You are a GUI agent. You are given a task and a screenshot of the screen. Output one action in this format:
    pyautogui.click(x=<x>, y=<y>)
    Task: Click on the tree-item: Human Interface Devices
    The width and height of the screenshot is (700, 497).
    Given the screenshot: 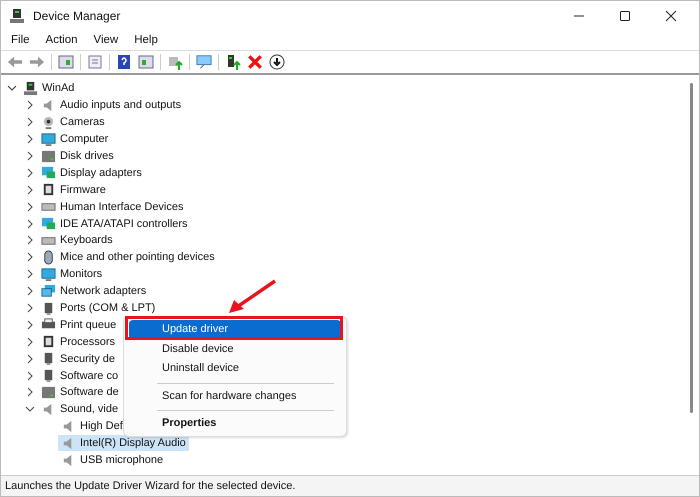 What is the action you would take?
    pyautogui.click(x=122, y=206)
    